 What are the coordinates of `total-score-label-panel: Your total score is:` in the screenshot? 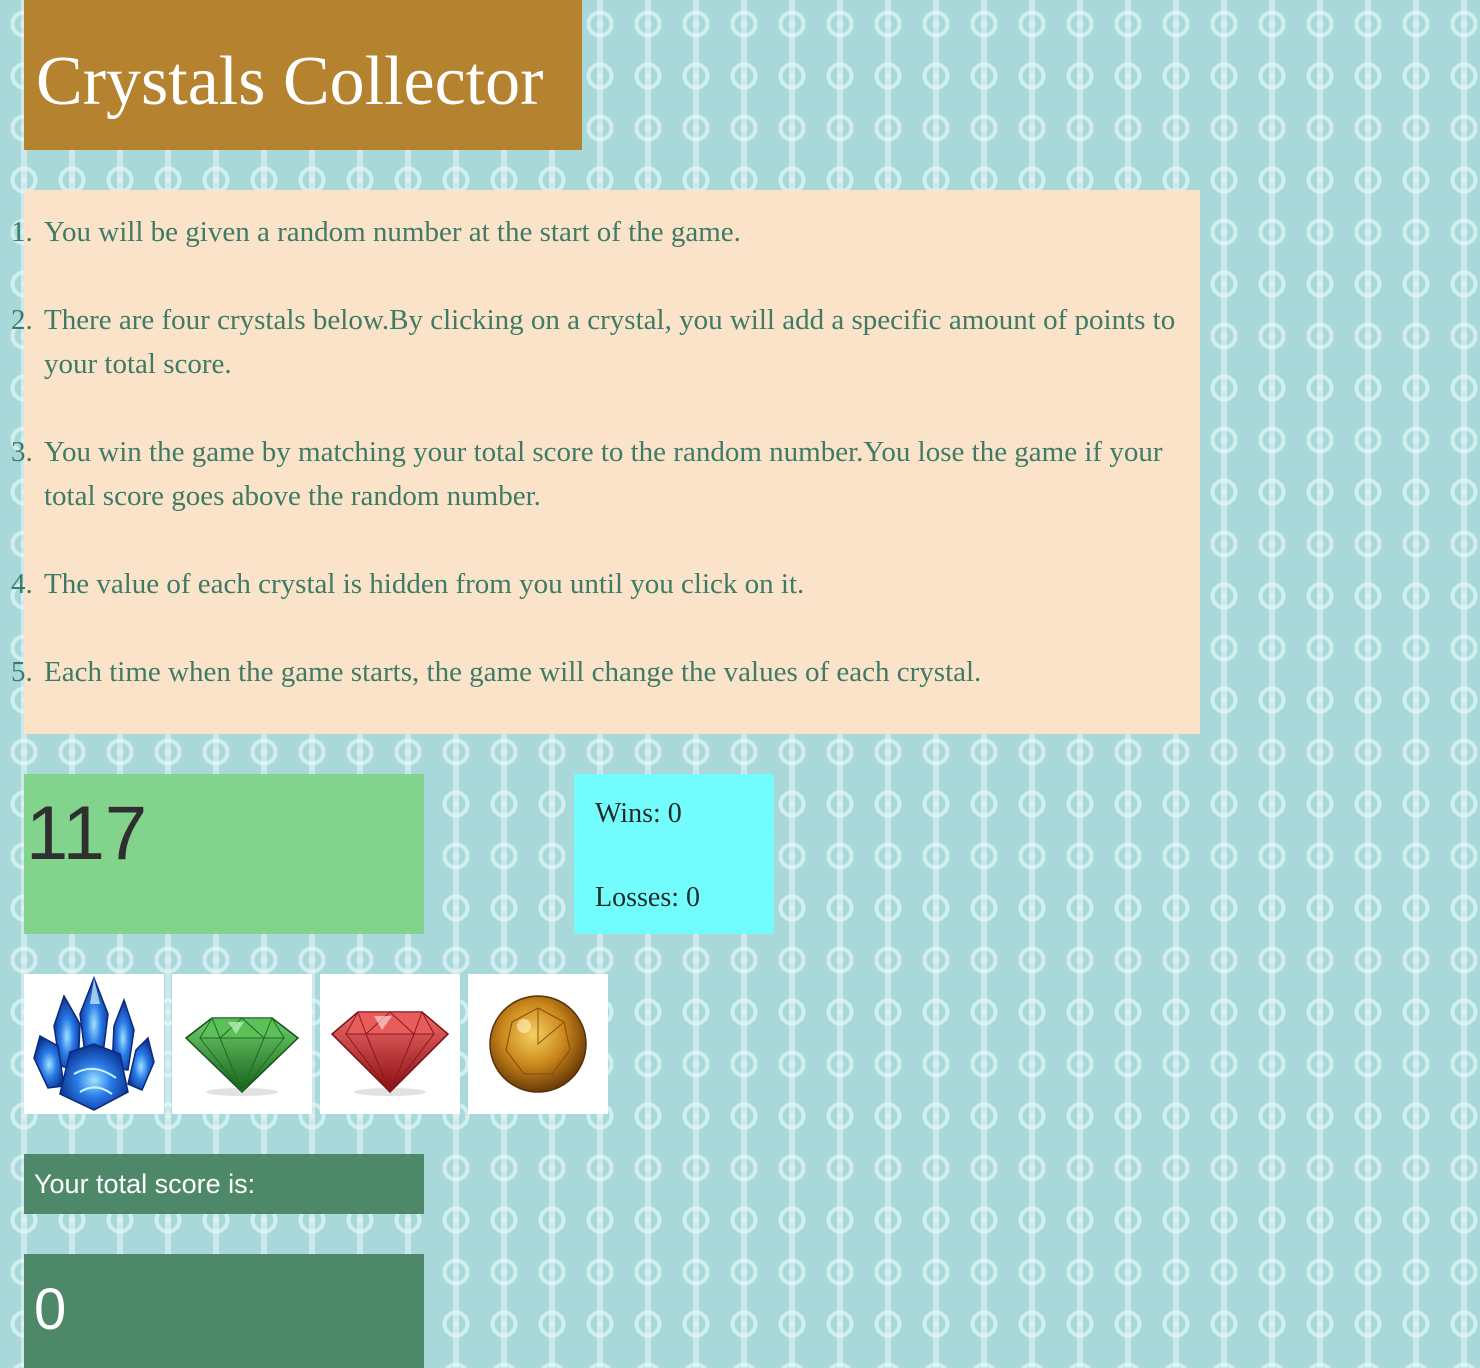 It's located at (224, 1184).